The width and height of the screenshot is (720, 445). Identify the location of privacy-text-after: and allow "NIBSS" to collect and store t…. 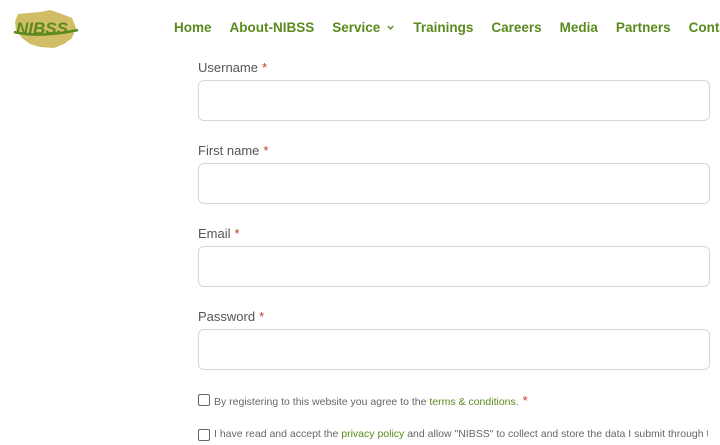
(557, 434).